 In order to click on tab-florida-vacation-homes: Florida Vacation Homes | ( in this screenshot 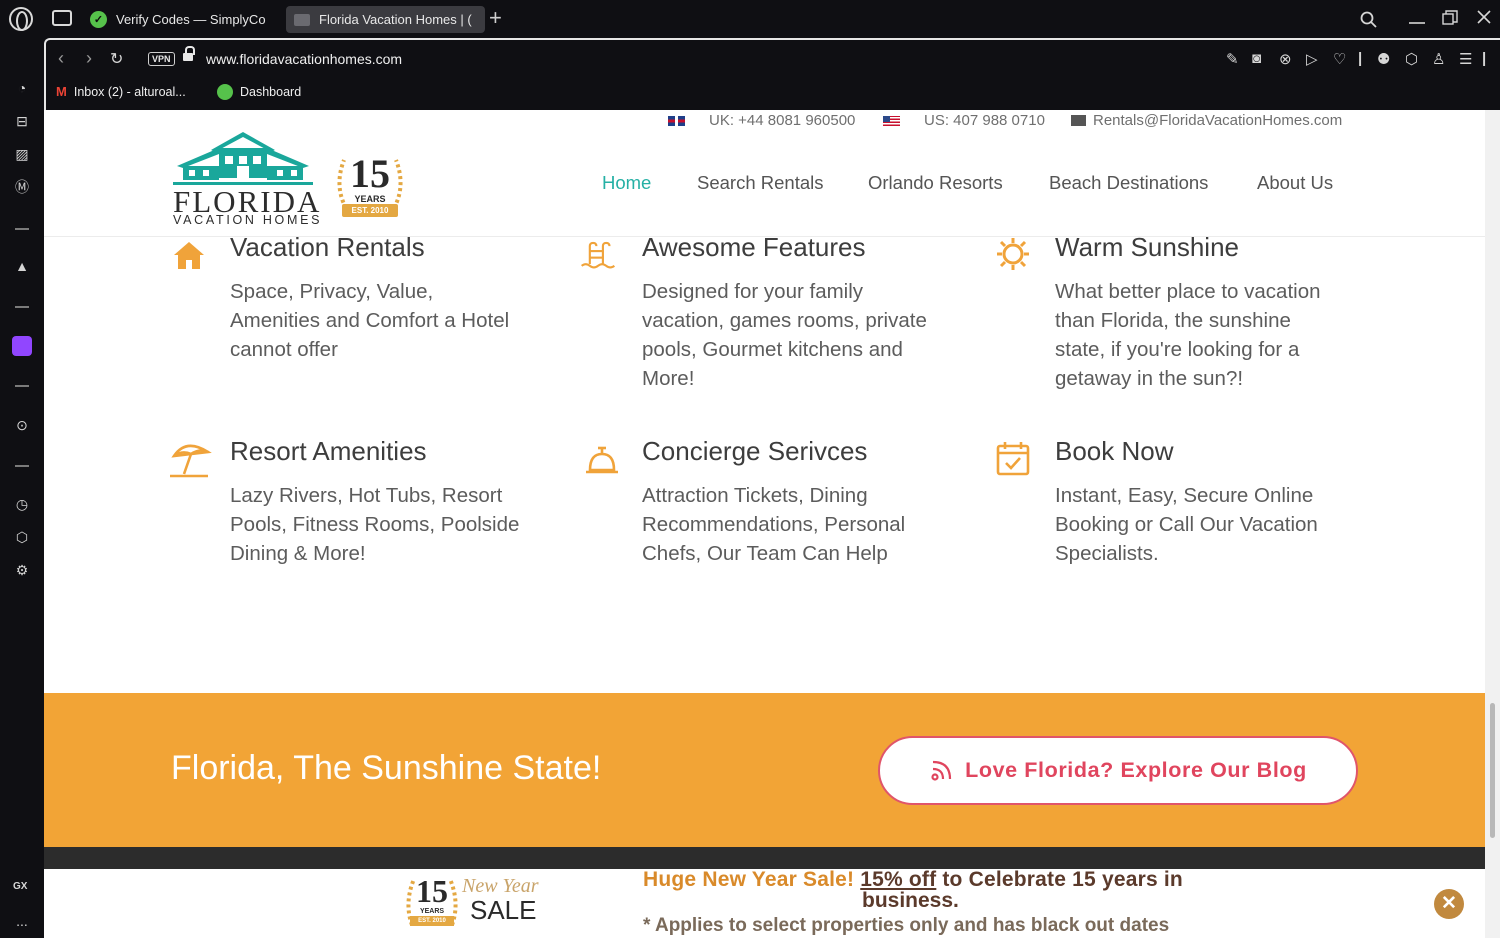, I will do `click(385, 19)`.